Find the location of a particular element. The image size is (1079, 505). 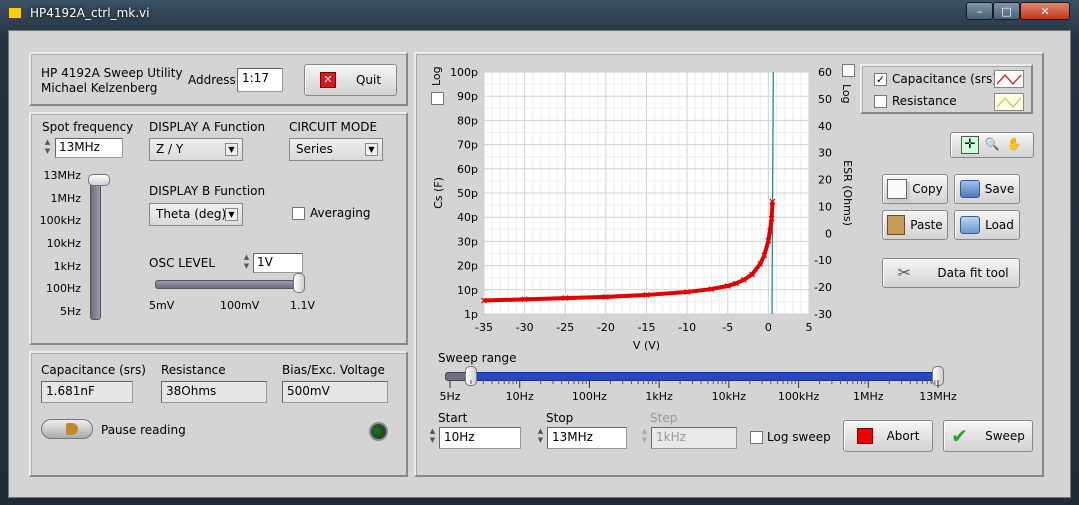

x-tick-label: -30 is located at coordinates (525, 327).